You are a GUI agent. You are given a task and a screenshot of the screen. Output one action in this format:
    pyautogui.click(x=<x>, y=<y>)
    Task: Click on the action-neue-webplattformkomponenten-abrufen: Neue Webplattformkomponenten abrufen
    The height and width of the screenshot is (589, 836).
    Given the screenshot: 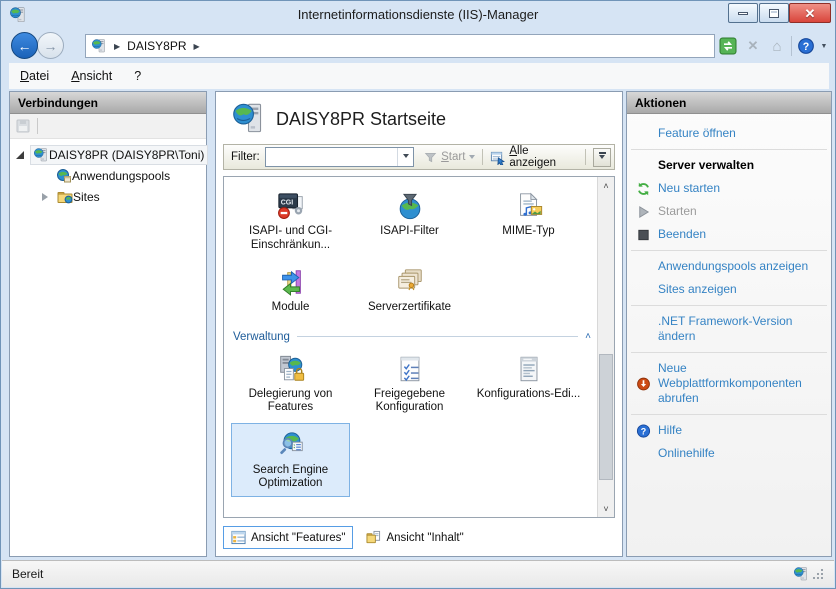 What is the action you would take?
    pyautogui.click(x=729, y=383)
    